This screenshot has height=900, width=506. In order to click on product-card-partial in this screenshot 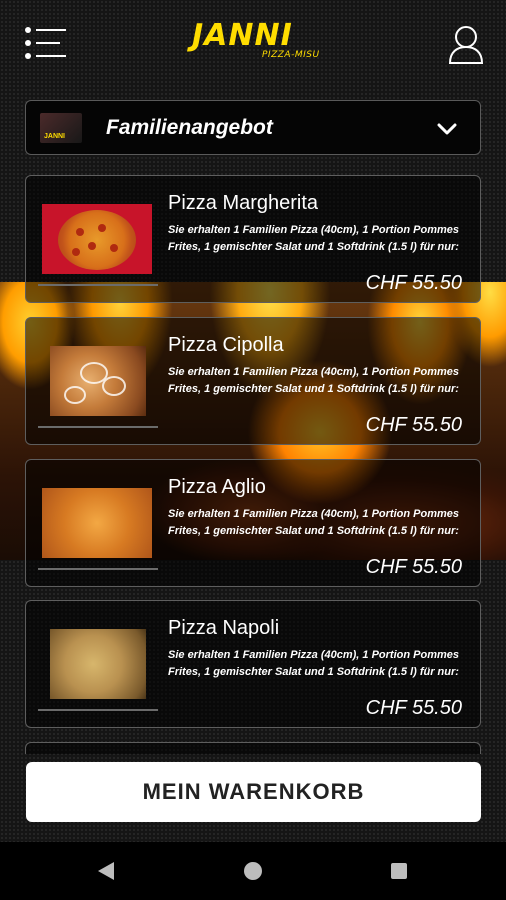, I will do `click(253, 748)`.